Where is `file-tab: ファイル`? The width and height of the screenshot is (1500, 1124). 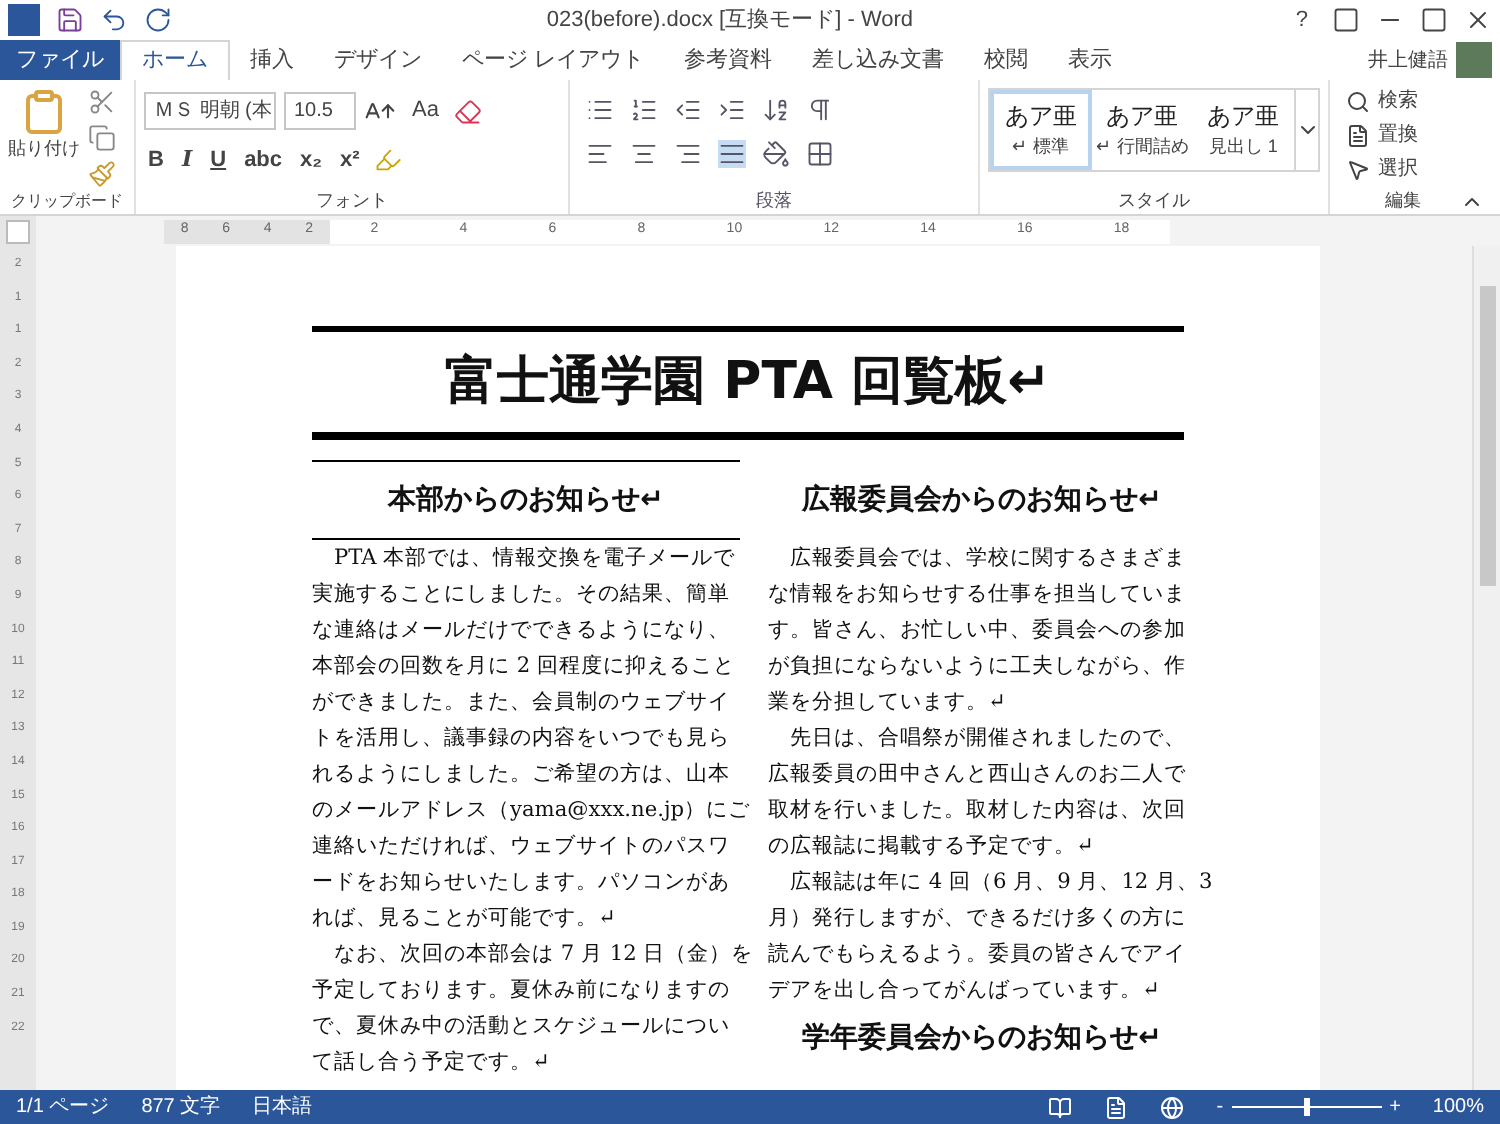 file-tab: ファイル is located at coordinates (60, 60).